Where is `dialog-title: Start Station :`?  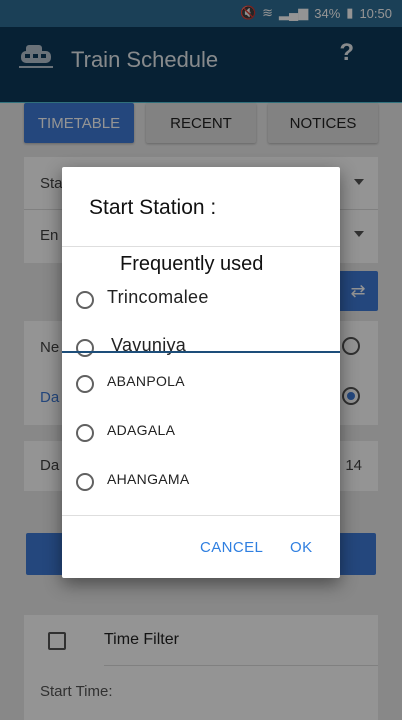
dialog-title: Start Station : is located at coordinates (153, 207).